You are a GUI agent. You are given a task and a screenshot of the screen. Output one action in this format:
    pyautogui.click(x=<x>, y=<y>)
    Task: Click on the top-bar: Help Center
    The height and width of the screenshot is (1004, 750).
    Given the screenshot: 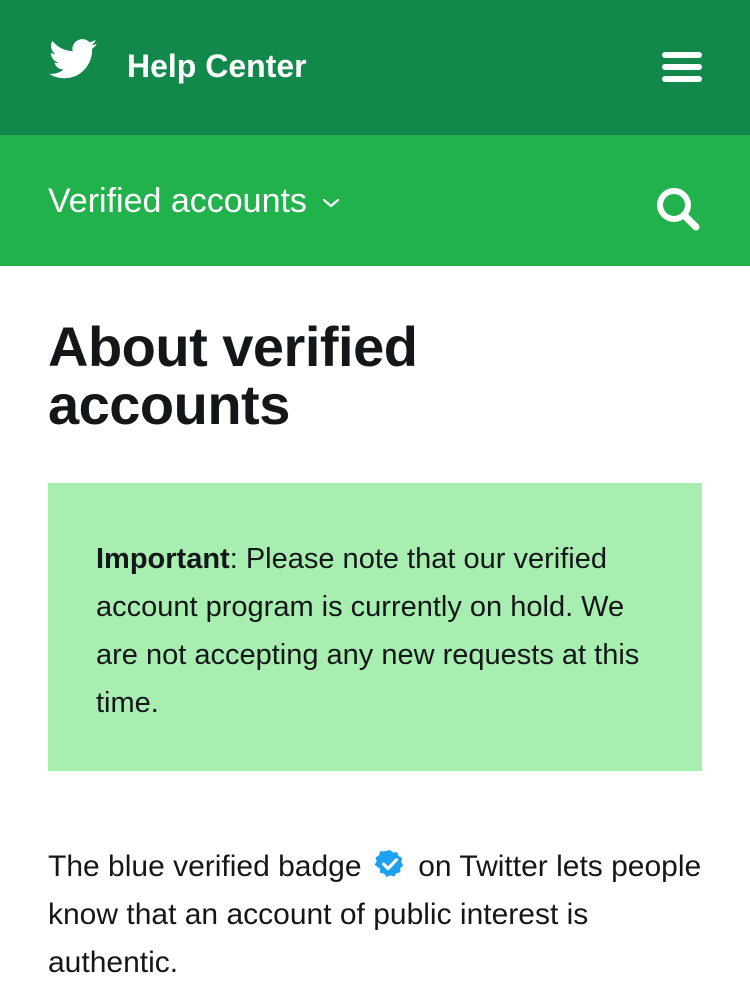 What is the action you would take?
    pyautogui.click(x=375, y=67)
    